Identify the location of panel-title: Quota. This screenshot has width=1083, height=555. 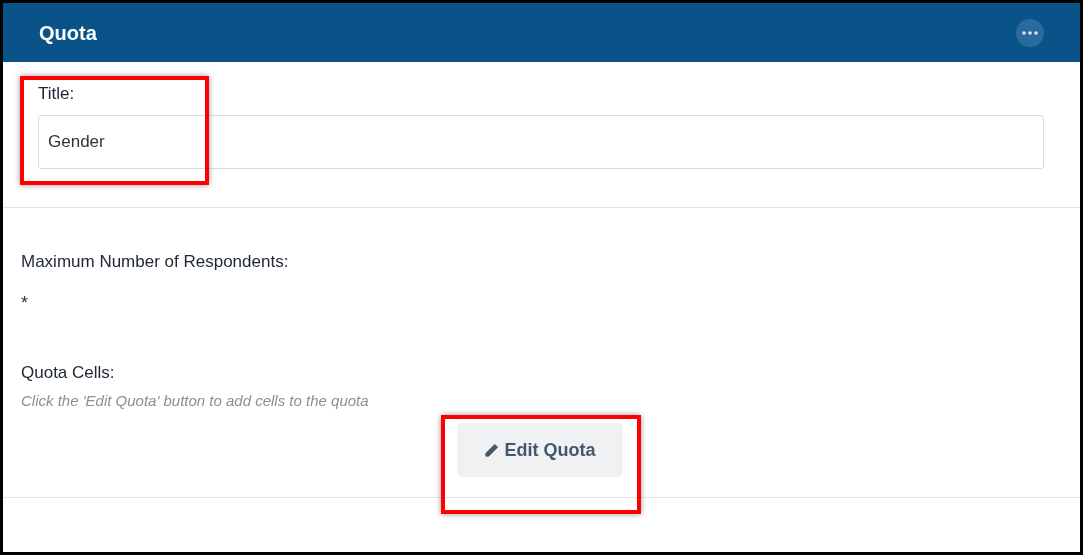
(68, 33).